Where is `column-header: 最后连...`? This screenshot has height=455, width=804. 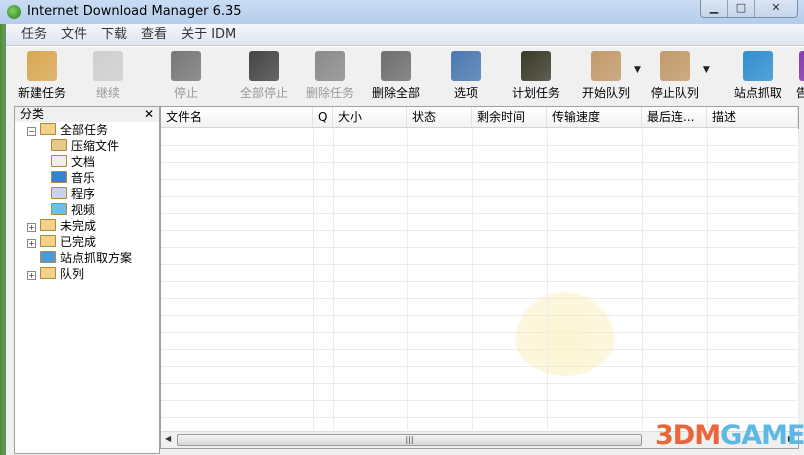 column-header: 最后连... is located at coordinates (674, 117).